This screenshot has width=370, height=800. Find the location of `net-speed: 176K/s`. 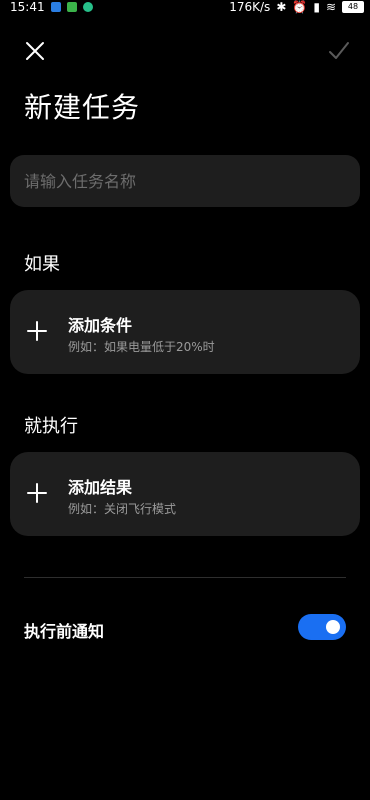

net-speed: 176K/s is located at coordinates (250, 7).